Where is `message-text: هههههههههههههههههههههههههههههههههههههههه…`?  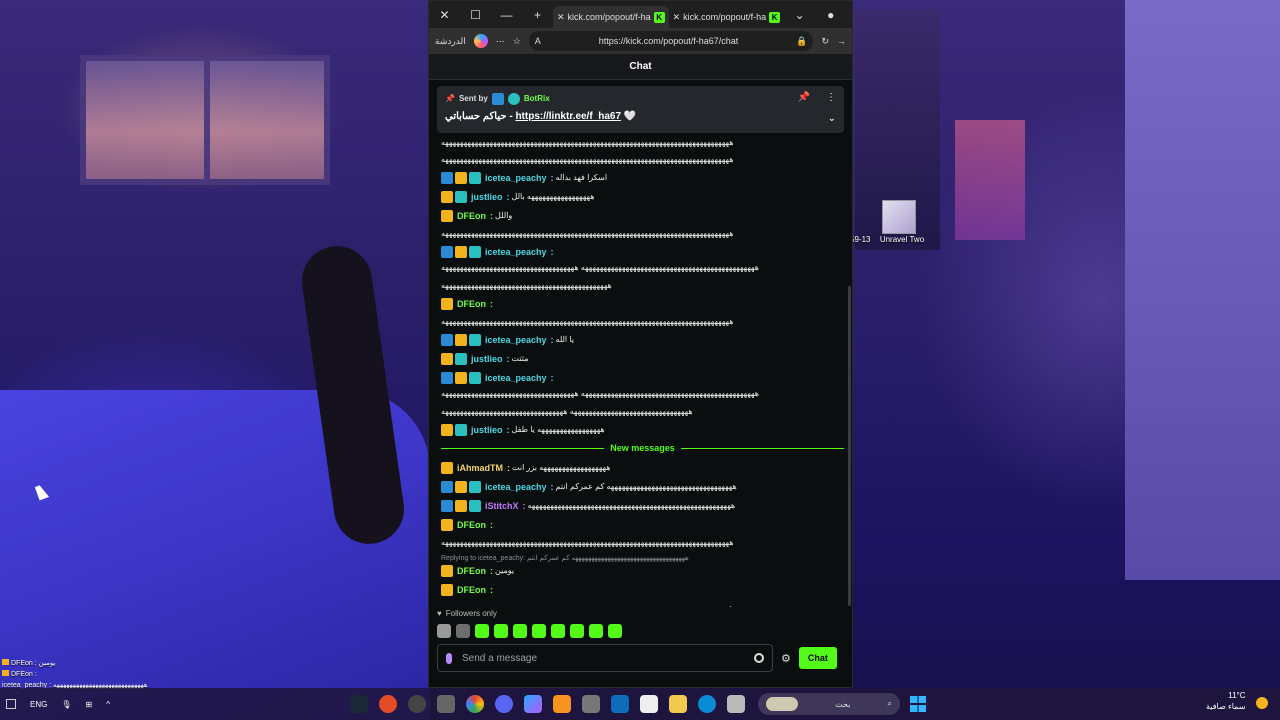 message-text: هههههههههههههههههههههههههههههههههههههههه… is located at coordinates (631, 505).